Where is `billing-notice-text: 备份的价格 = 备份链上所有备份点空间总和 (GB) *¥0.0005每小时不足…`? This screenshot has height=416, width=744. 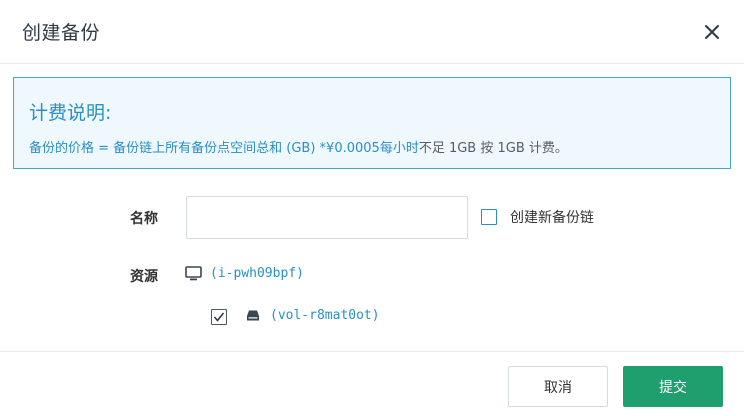
billing-notice-text: 备份的价格 = 备份链上所有备份点空间总和 (GB) *¥0.0005每小时不足… is located at coordinates (298, 146).